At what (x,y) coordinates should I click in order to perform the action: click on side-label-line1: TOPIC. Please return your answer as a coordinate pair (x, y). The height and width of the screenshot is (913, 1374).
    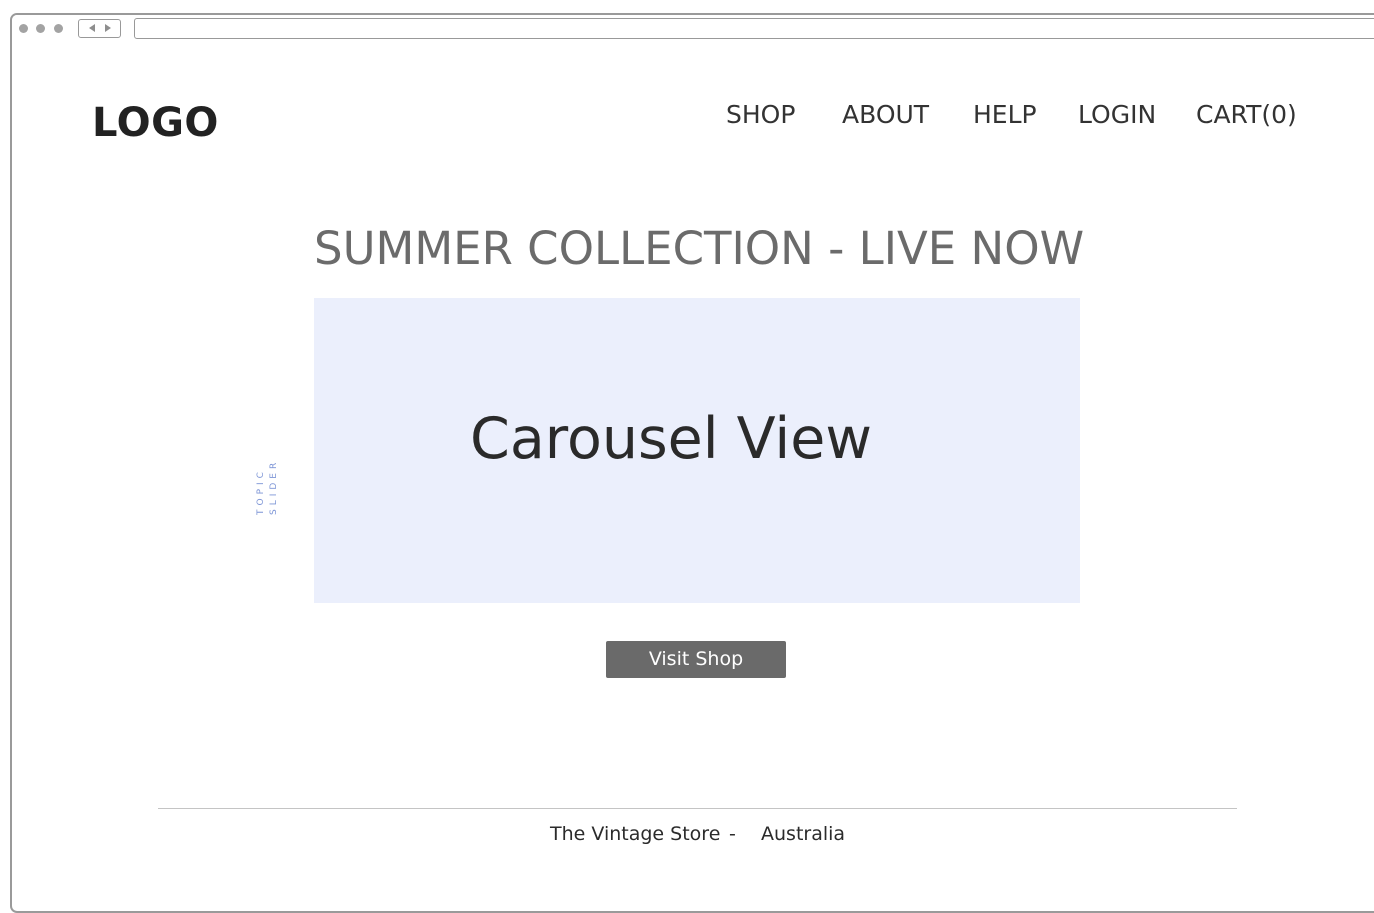
    Looking at the image, I should click on (261, 491).